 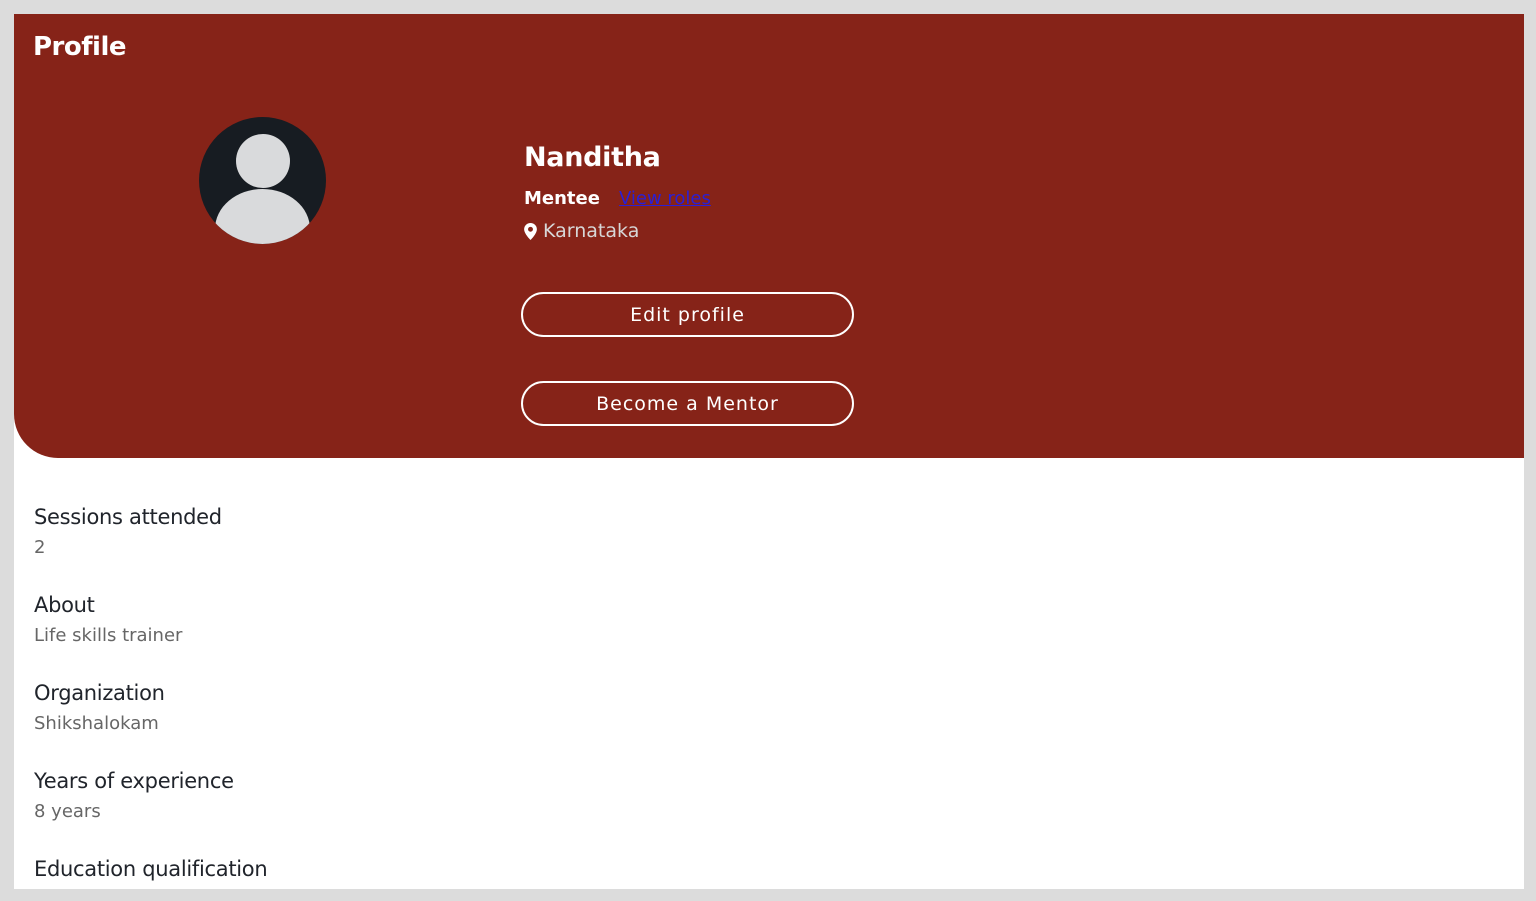 What do you see at coordinates (263, 161) in the screenshot?
I see `avatar-head-icon` at bounding box center [263, 161].